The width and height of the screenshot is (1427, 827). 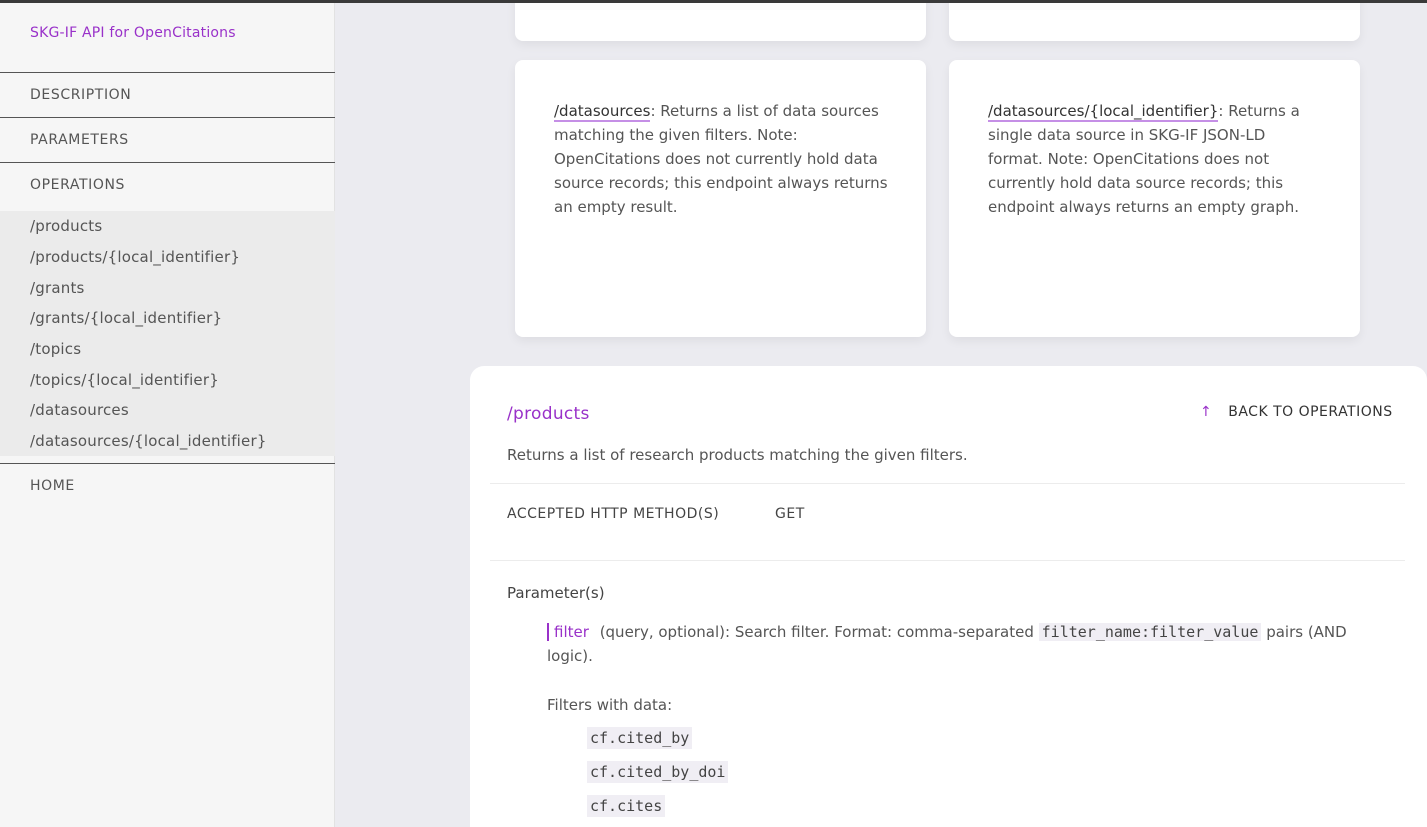 I want to click on parameter-format-code: filter_name:filter_value, so click(x=1150, y=632).